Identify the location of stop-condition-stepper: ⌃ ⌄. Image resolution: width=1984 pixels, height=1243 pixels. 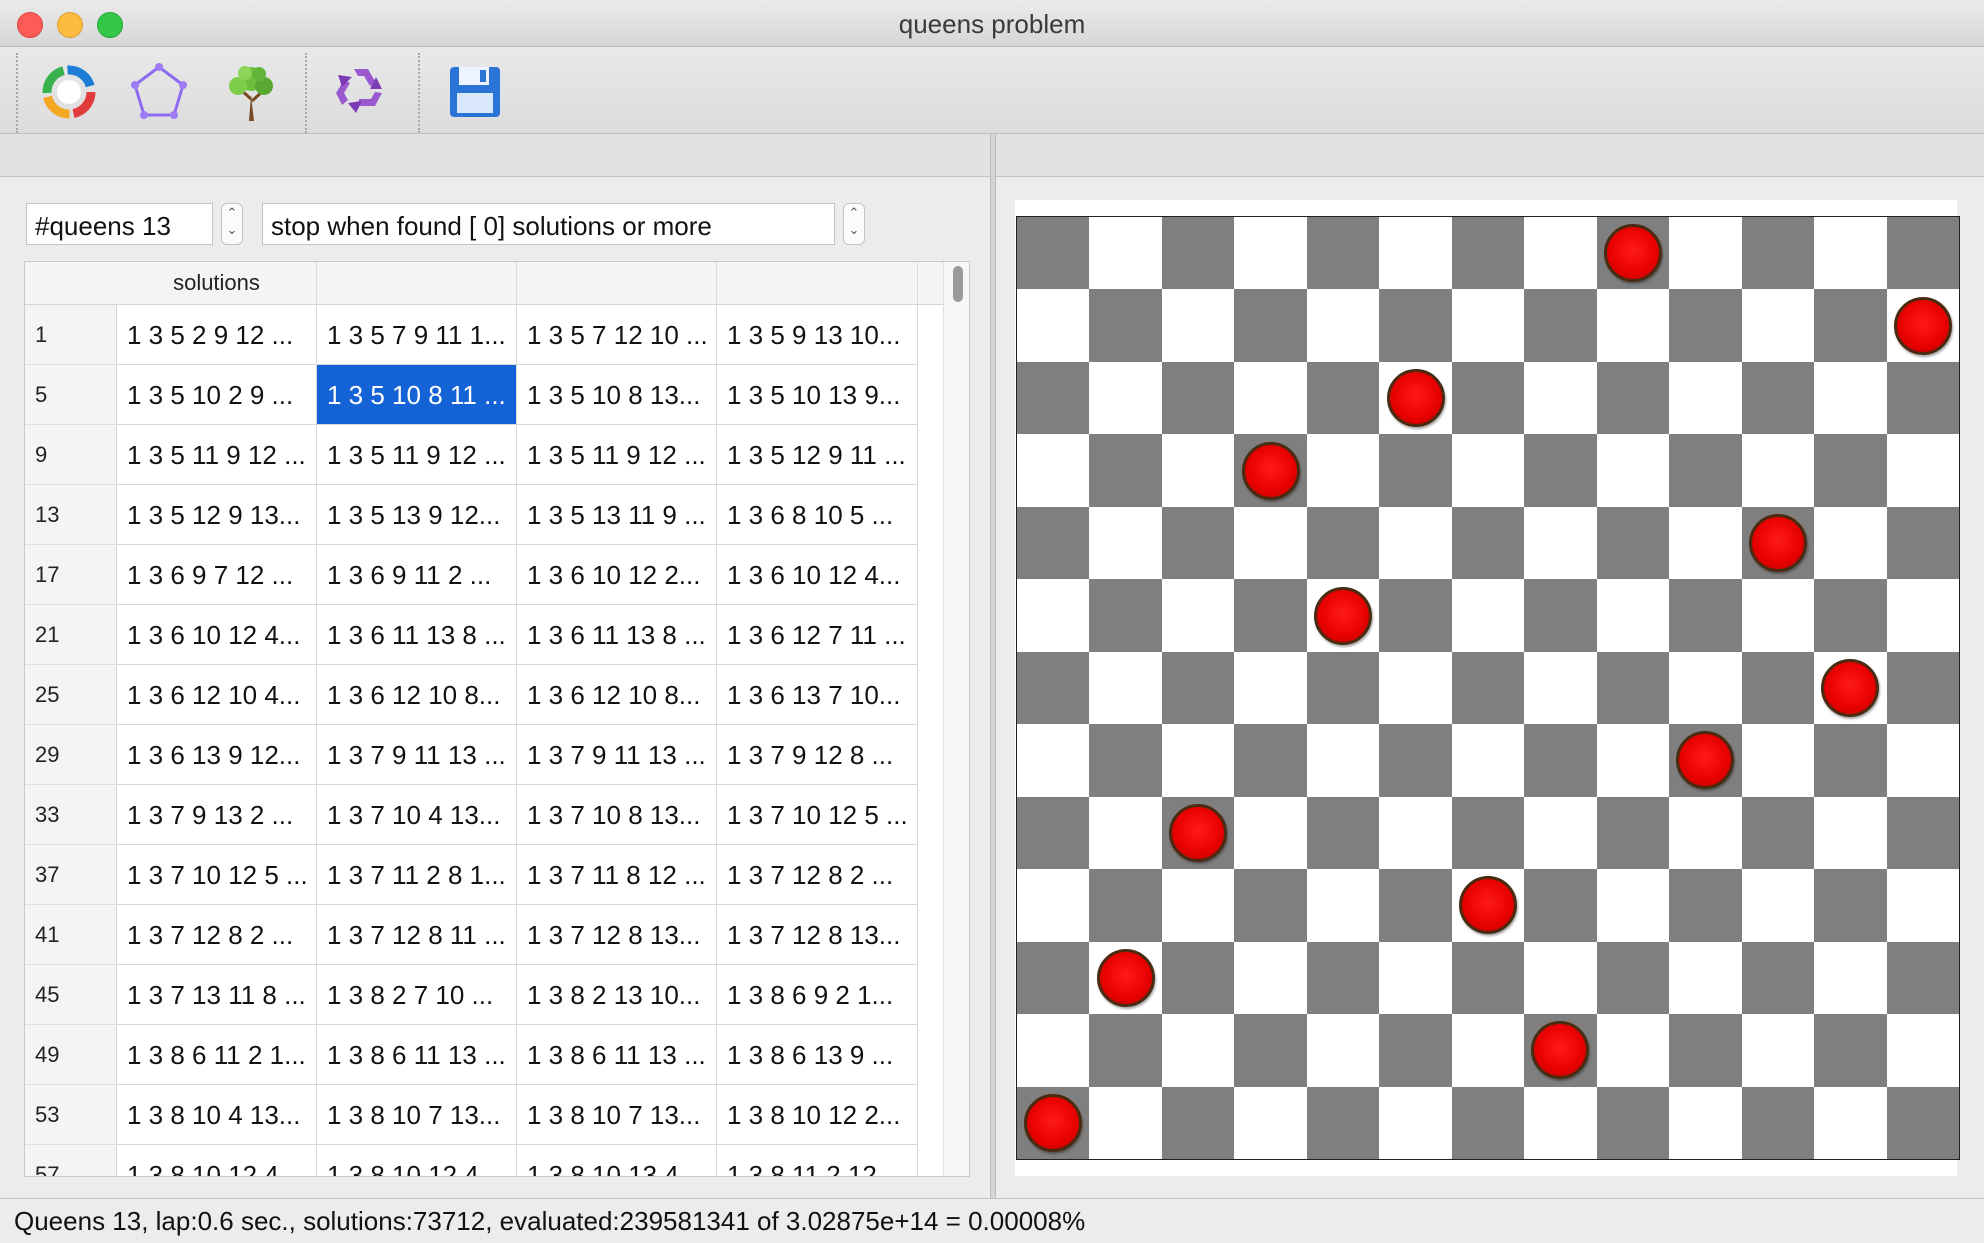
(854, 224).